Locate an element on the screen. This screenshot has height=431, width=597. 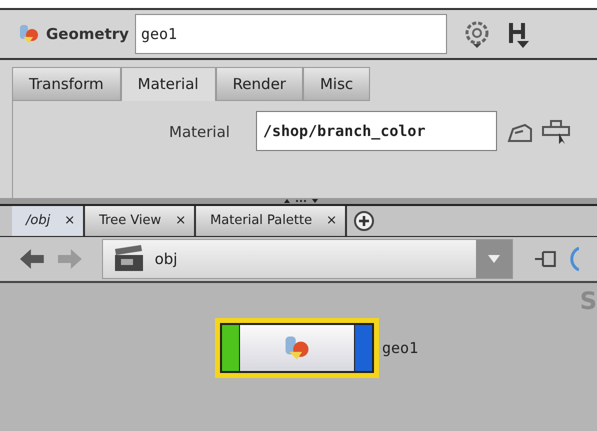
pane-tab: Tree View × is located at coordinates (140, 221).